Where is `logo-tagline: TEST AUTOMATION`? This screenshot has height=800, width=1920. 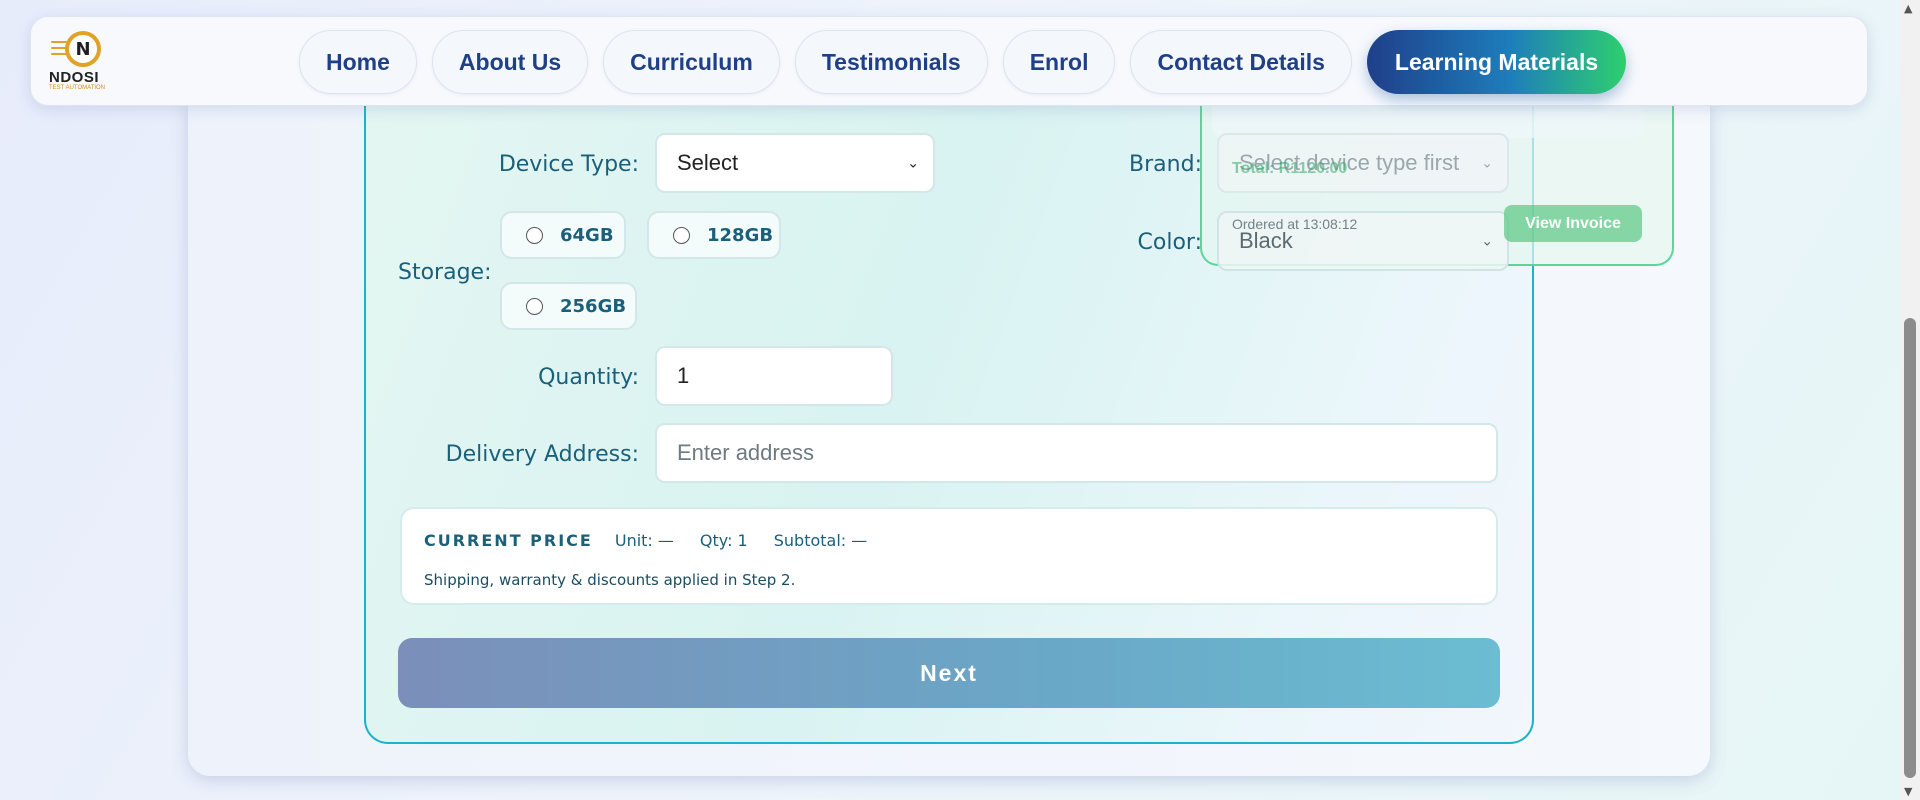 logo-tagline: TEST AUTOMATION is located at coordinates (77, 88).